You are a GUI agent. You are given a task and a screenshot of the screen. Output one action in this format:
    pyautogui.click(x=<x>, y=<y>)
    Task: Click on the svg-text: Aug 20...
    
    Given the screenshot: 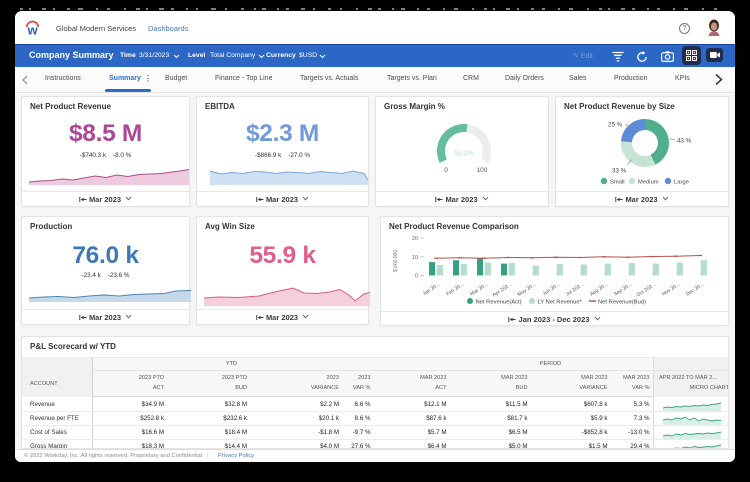 What is the action you would take?
    pyautogui.click(x=599, y=290)
    